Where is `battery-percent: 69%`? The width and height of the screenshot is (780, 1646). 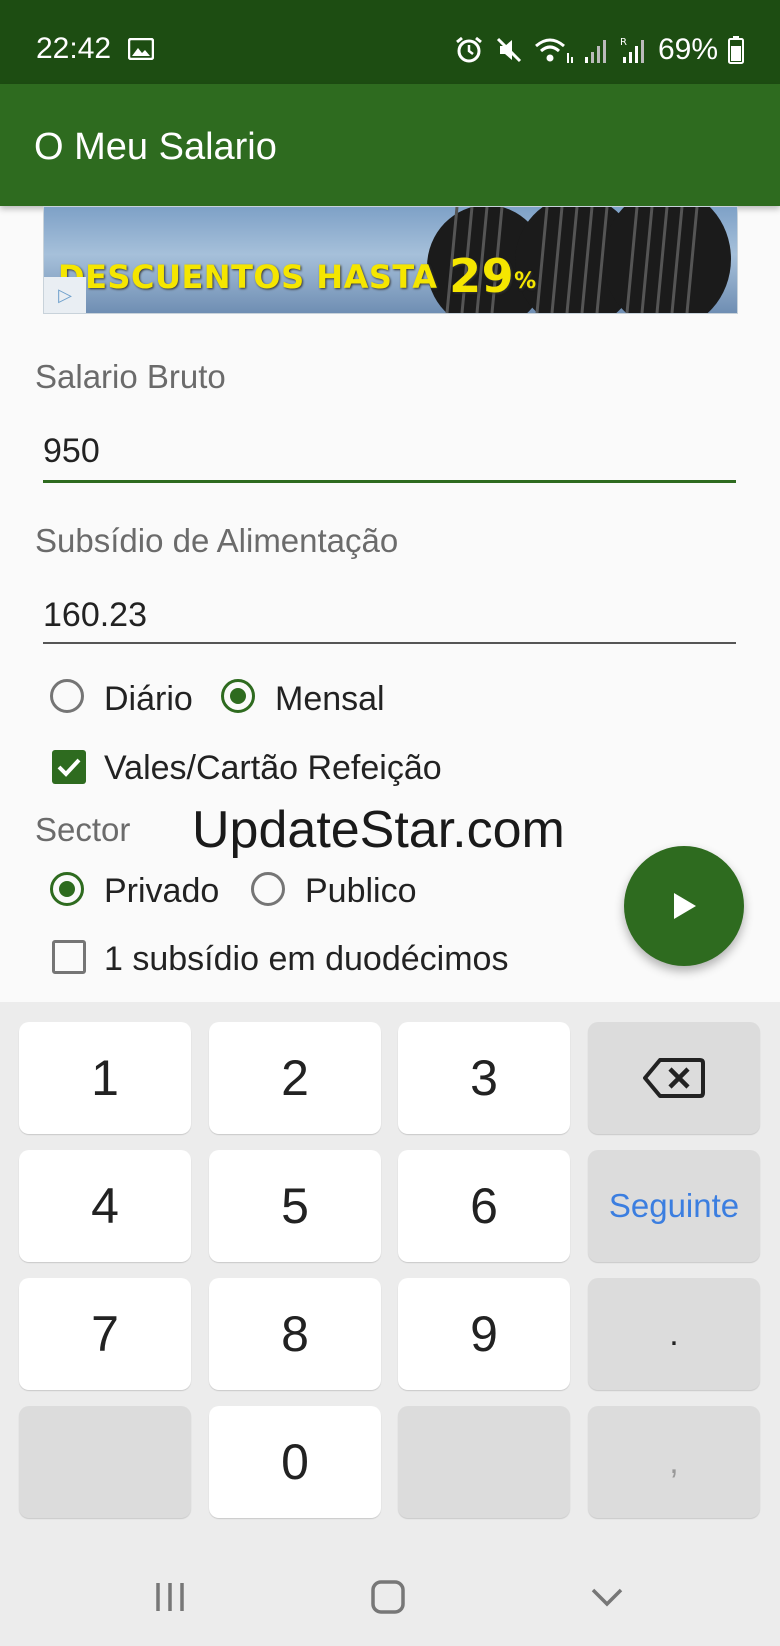 battery-percent: 69% is located at coordinates (687, 49).